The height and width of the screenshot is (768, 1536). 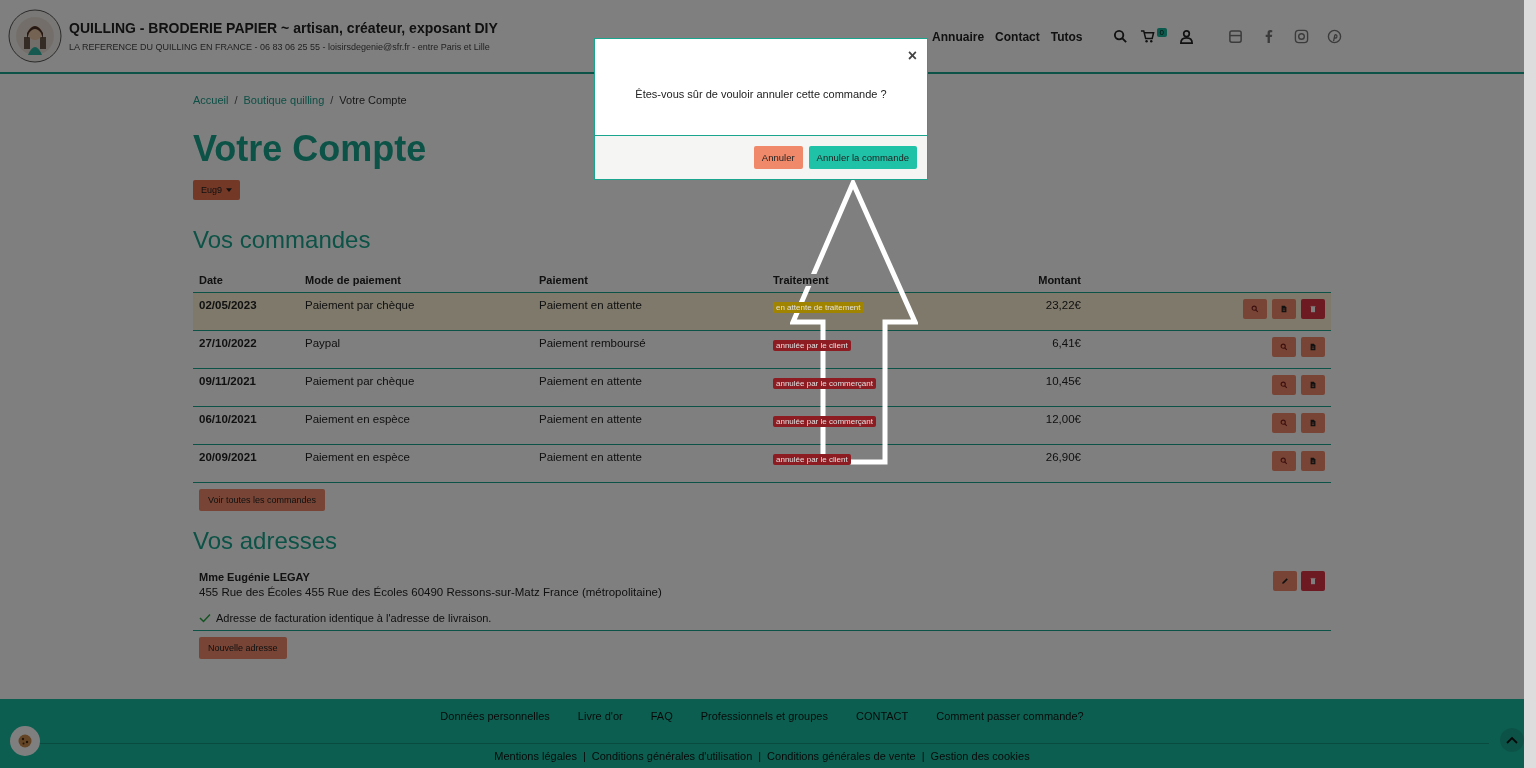 What do you see at coordinates (1066, 37) in the screenshot?
I see `nav-link: Tutos` at bounding box center [1066, 37].